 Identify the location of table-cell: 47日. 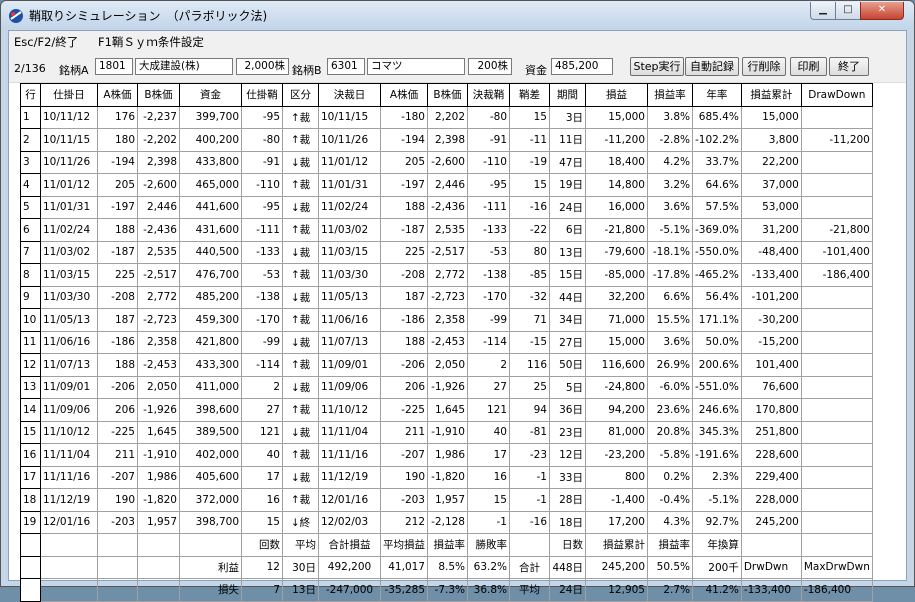
(567, 162).